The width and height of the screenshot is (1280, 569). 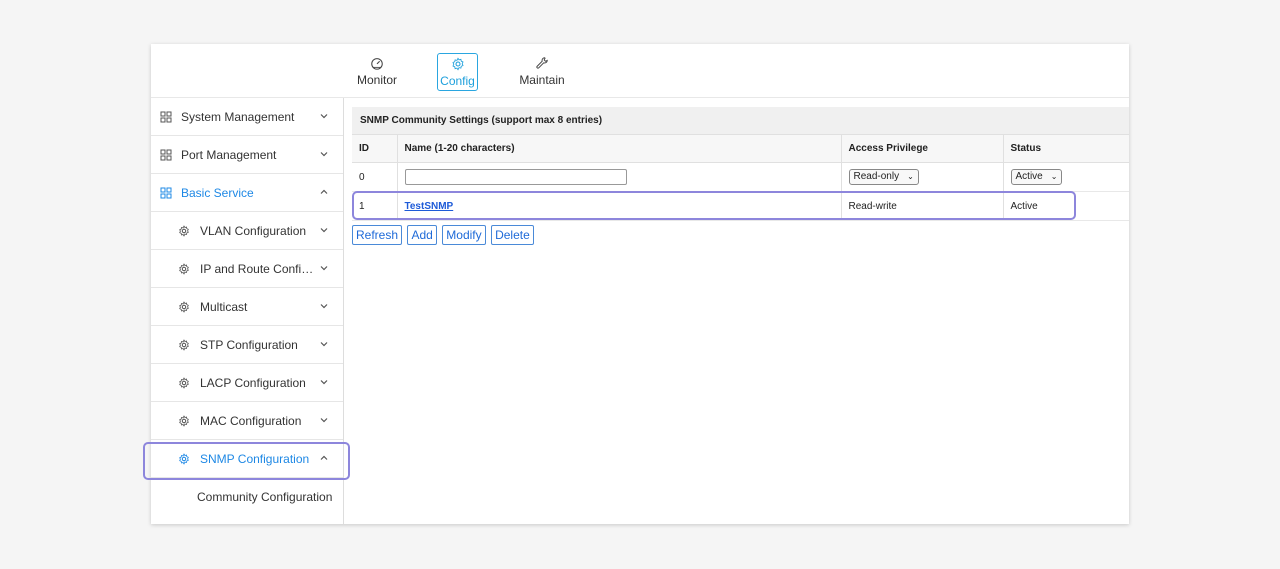 I want to click on header-name: Name (1-20 characters), so click(x=619, y=149).